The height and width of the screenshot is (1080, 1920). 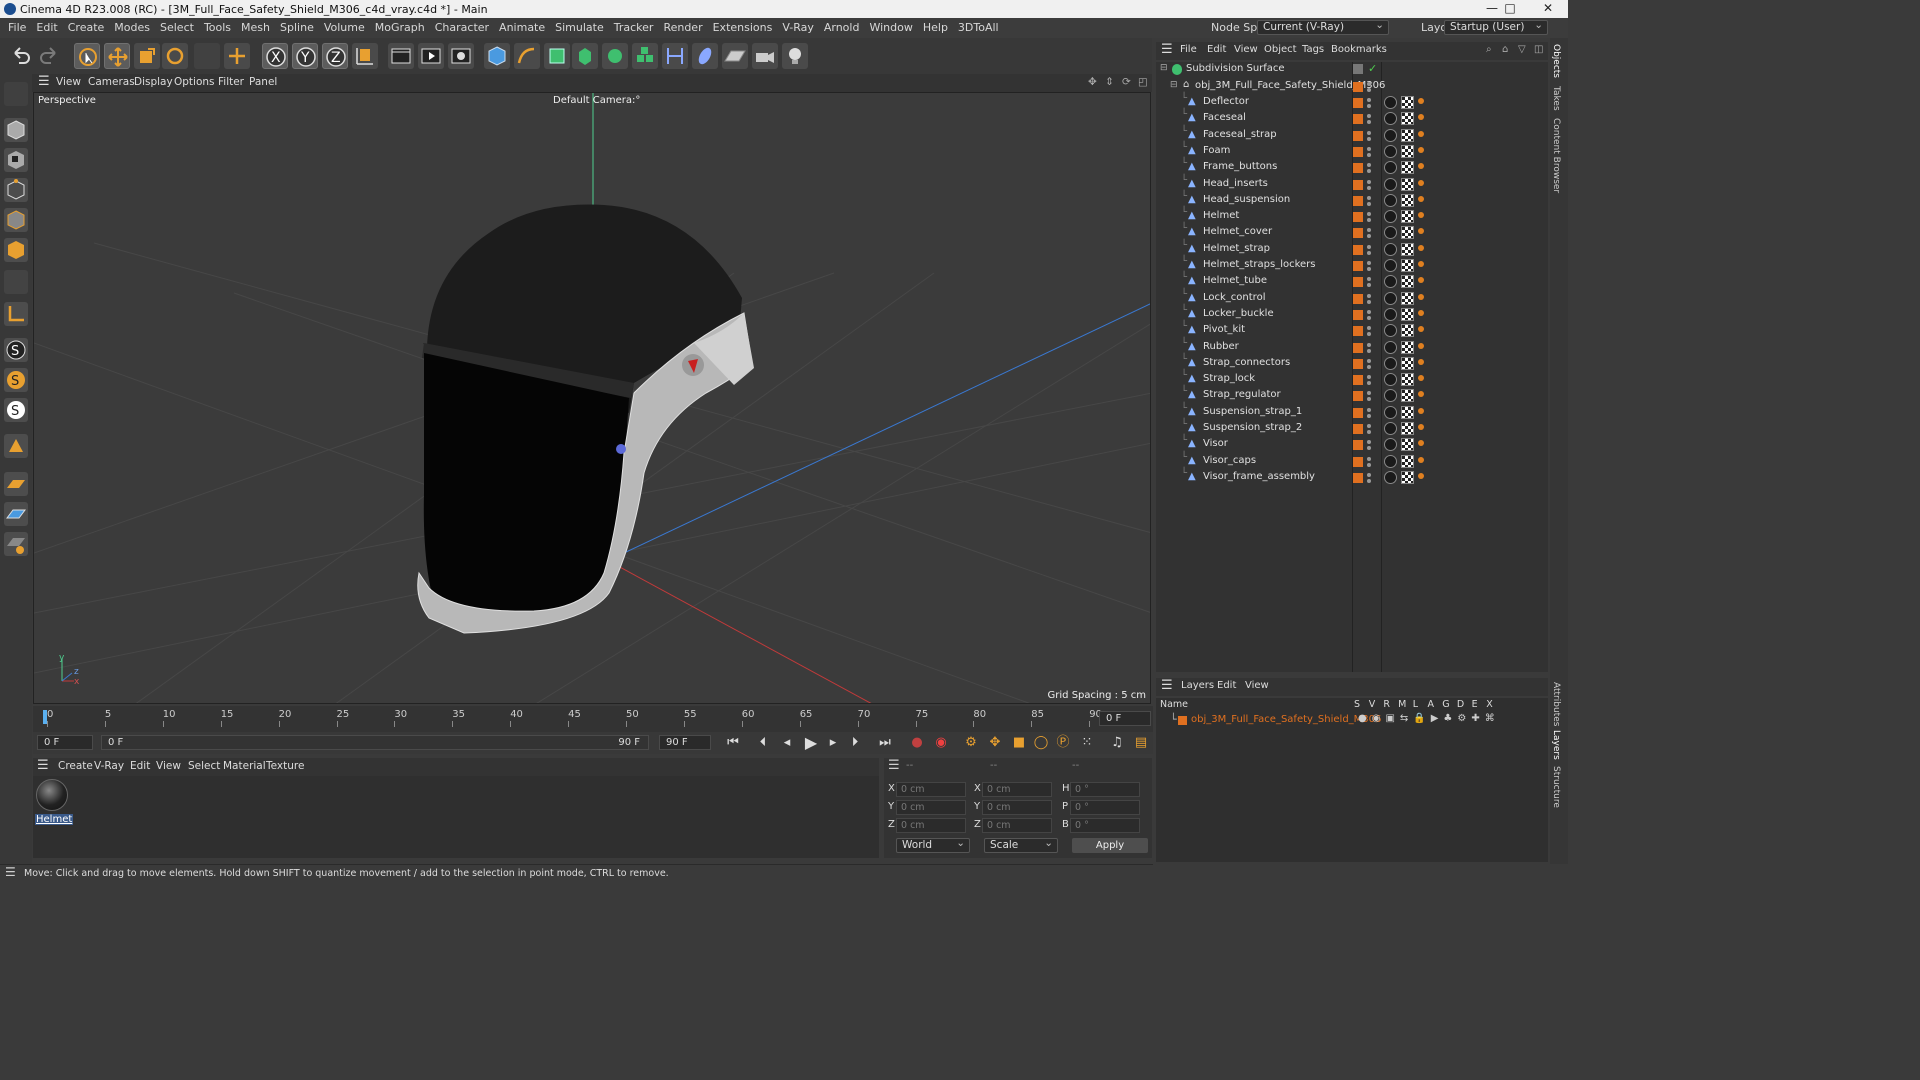 I want to click on uv-mode-icon, so click(x=16, y=282).